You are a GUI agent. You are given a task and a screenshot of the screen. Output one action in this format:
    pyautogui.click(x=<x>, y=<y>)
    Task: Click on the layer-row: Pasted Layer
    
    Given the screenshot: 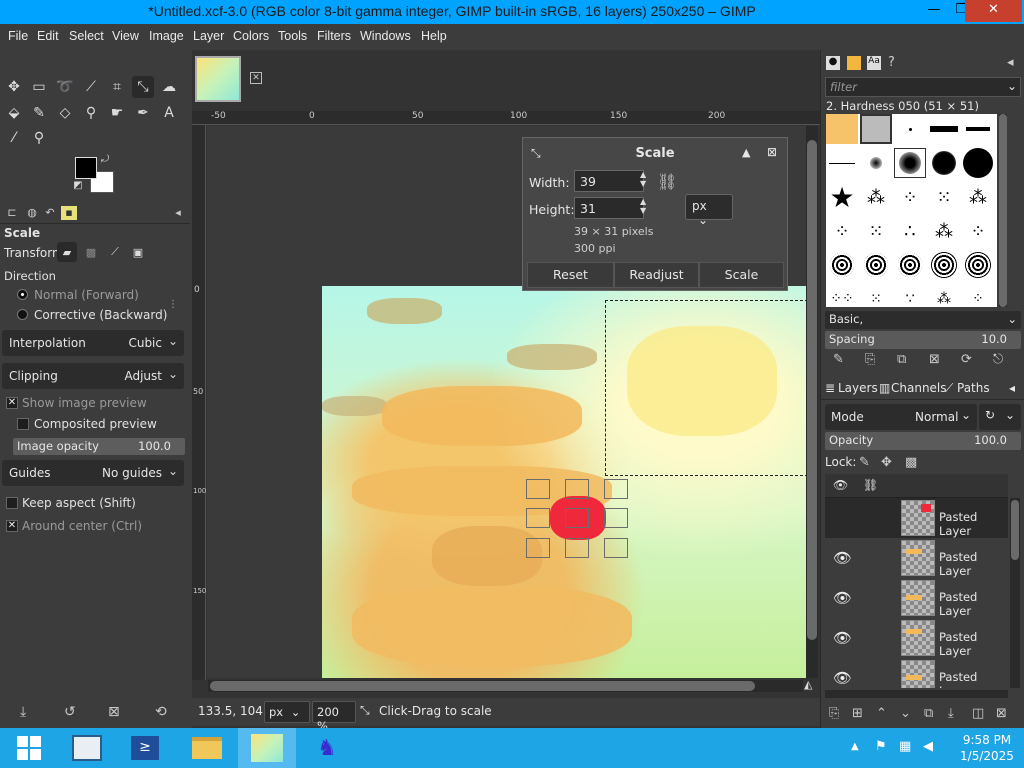 What is the action you would take?
    pyautogui.click(x=916, y=518)
    